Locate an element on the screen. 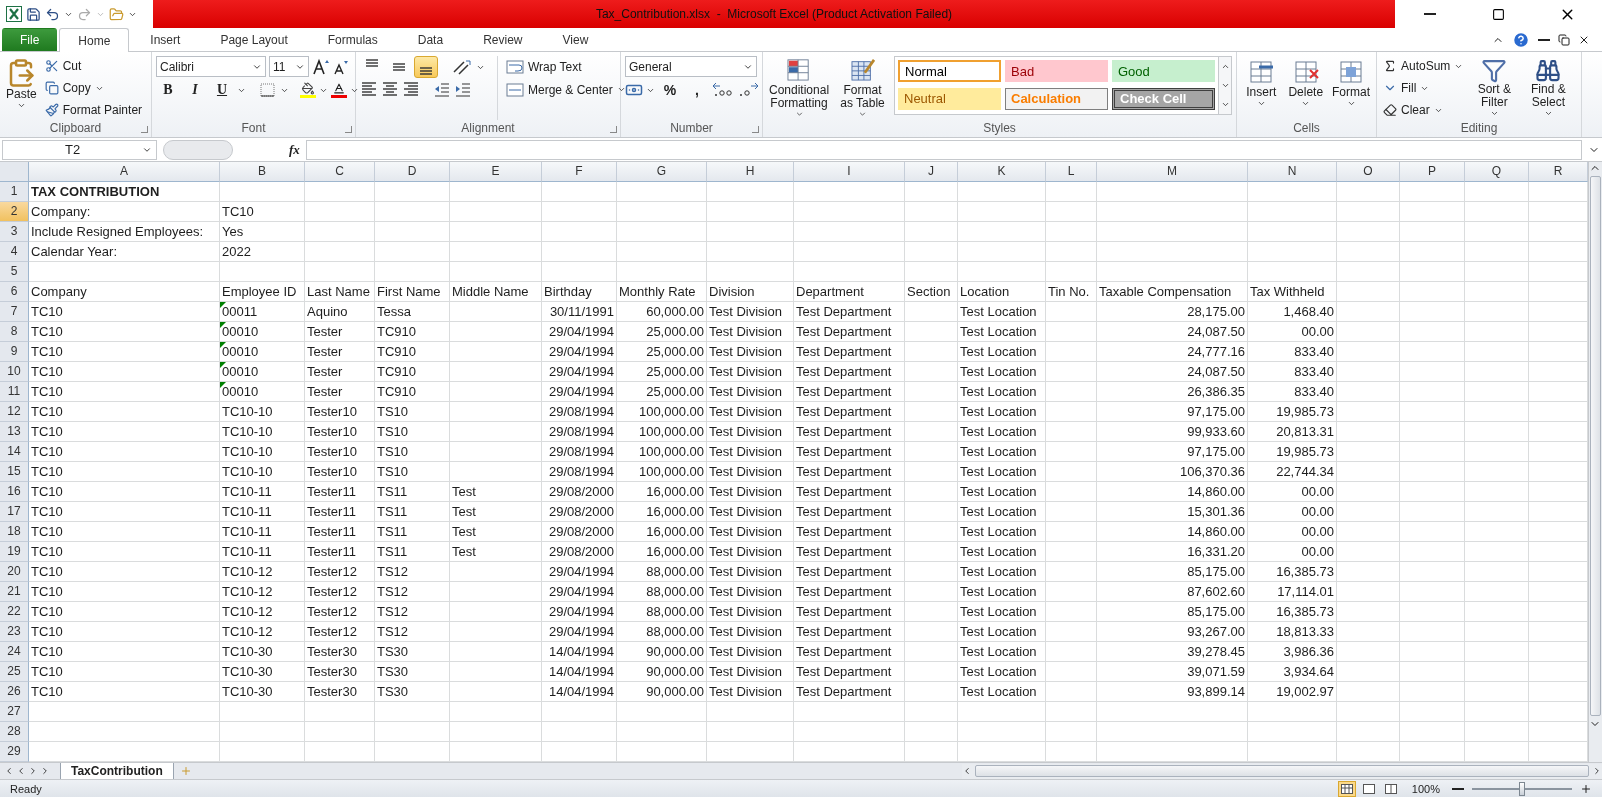 The height and width of the screenshot is (800, 1602). table-cell: 29/04/1994 is located at coordinates (579, 592).